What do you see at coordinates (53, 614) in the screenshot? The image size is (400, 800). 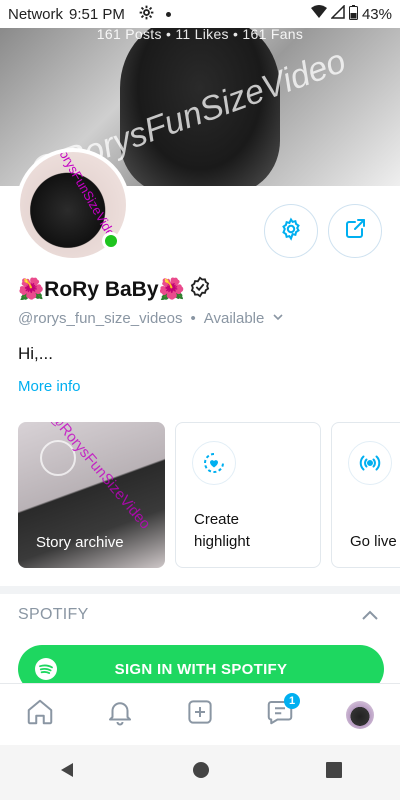 I see `spotify-section-title: SPOTIFY` at bounding box center [53, 614].